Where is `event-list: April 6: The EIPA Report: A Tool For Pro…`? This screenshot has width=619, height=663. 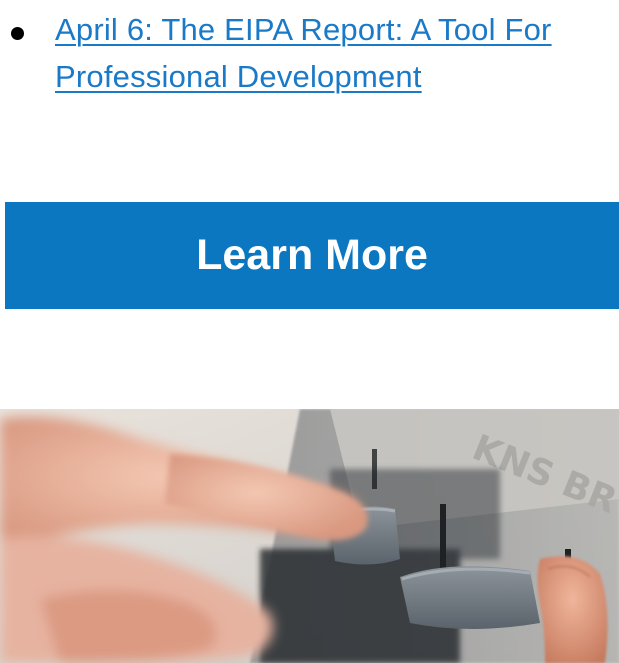
event-list: April 6: The EIPA Report: A Tool For Pro… is located at coordinates (309, 53).